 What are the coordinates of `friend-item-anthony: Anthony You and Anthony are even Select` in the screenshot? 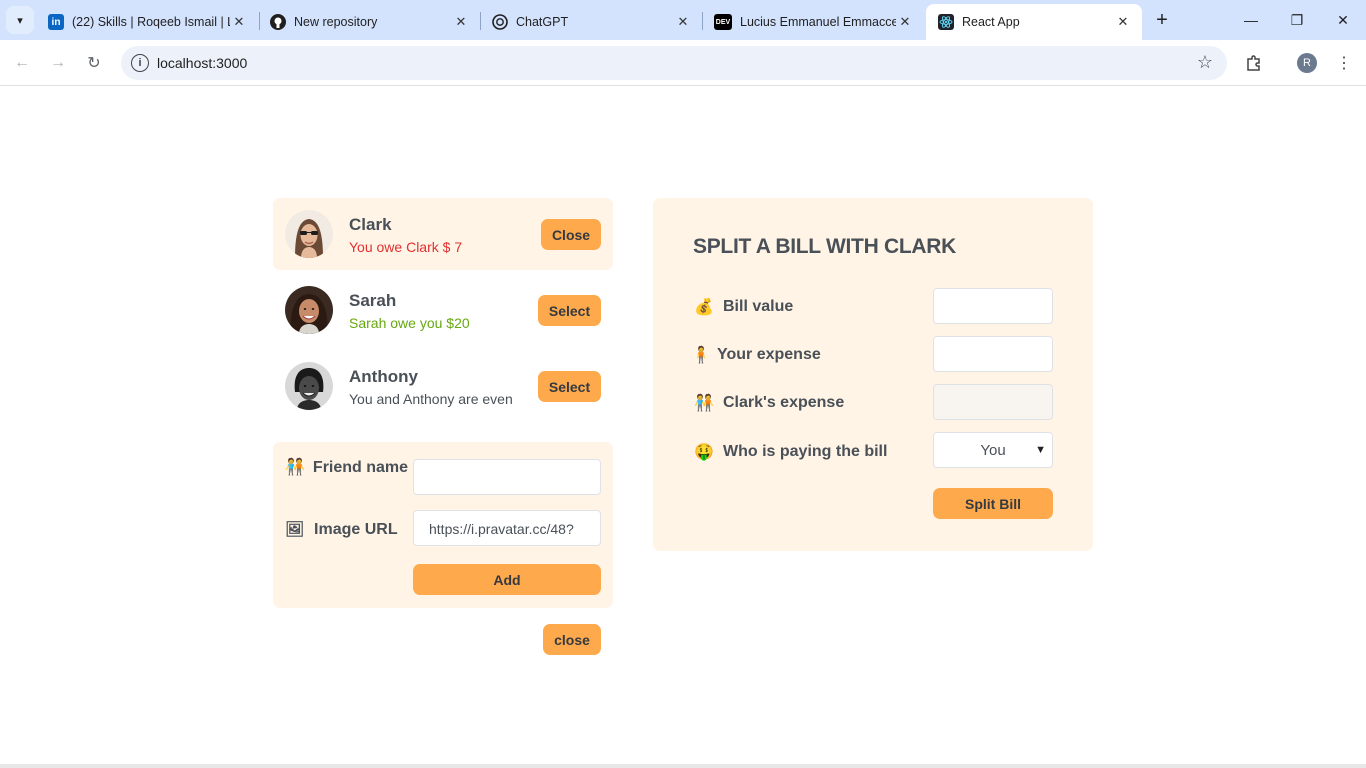 It's located at (443, 386).